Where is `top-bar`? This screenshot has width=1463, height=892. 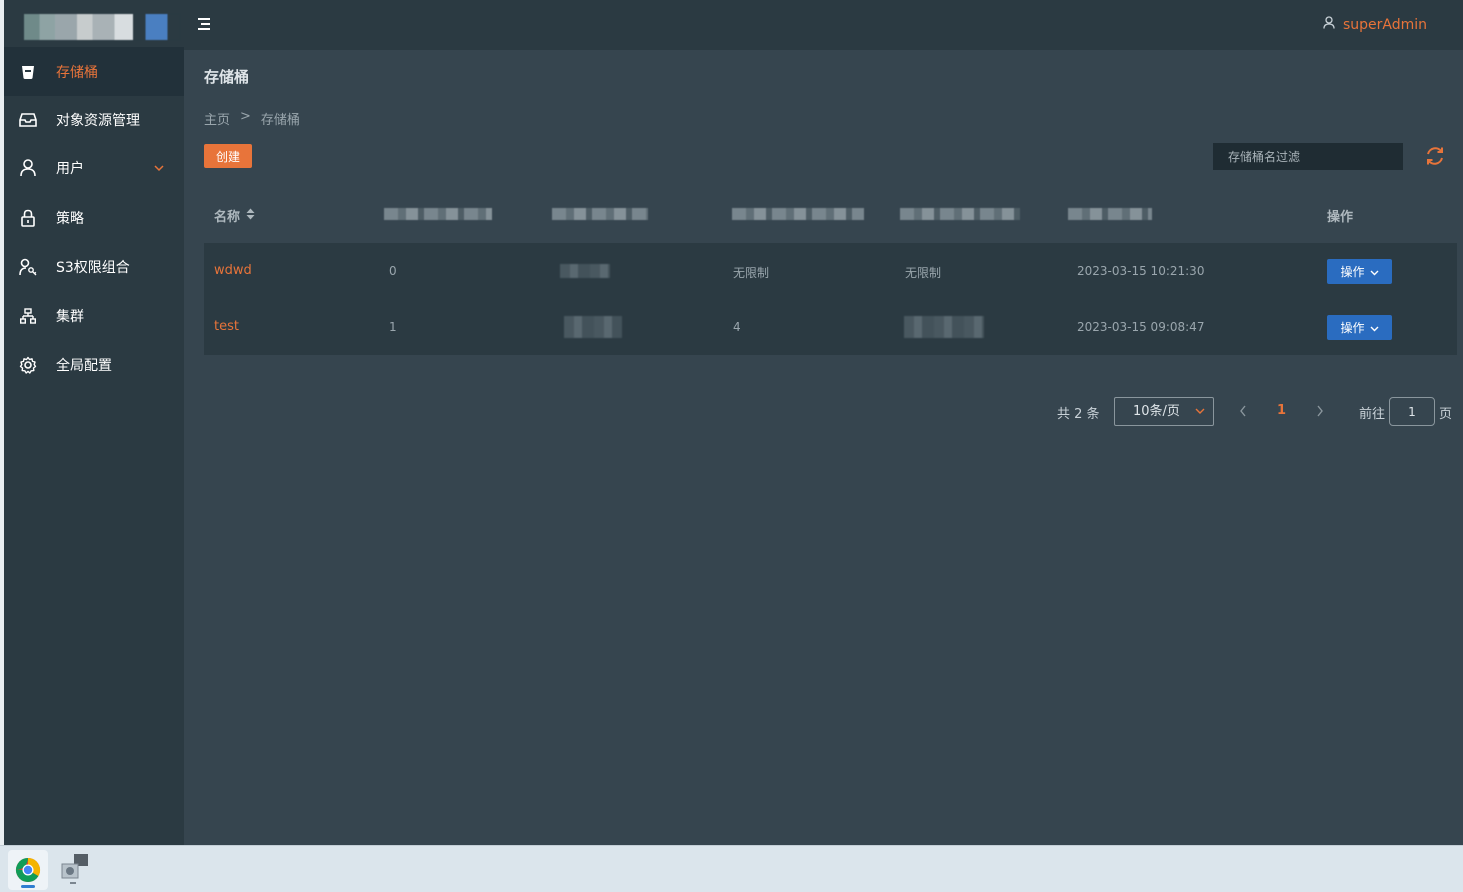
top-bar is located at coordinates (823, 25).